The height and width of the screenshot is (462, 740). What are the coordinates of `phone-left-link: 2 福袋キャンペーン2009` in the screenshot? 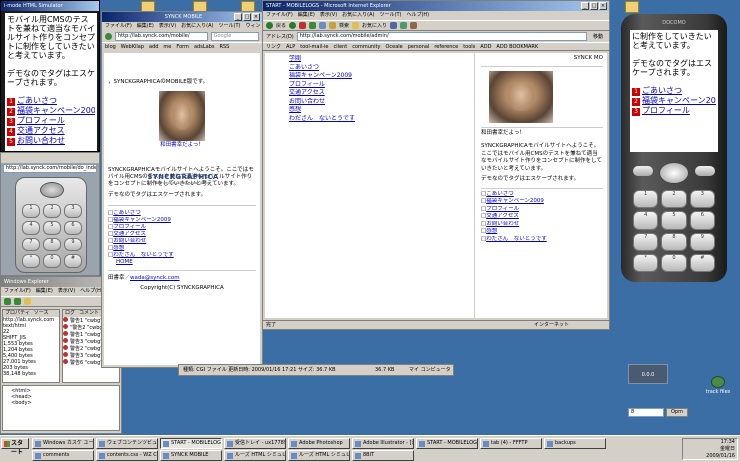 It's located at (51, 111).